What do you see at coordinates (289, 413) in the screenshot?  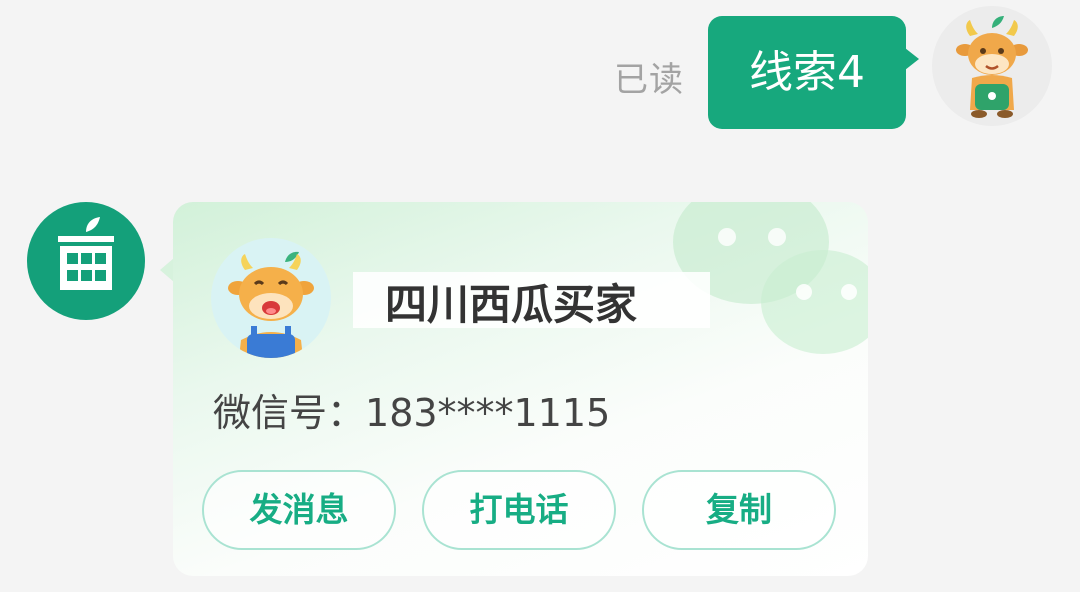 I see `wechat-id-label: 微信号：` at bounding box center [289, 413].